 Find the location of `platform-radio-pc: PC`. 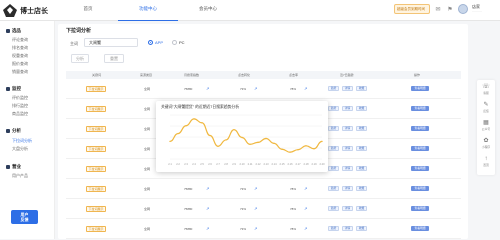

platform-radio-pc: PC is located at coordinates (178, 42).